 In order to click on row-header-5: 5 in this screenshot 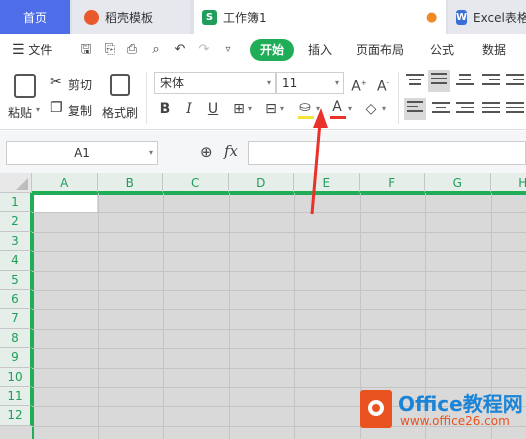, I will do `click(16, 280)`.